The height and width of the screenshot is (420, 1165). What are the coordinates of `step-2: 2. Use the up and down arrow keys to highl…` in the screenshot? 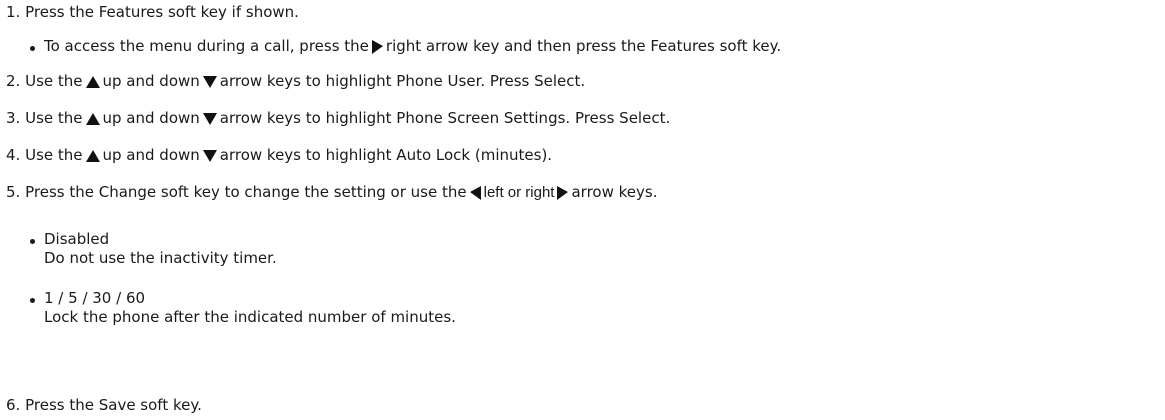 It's located at (295, 81).